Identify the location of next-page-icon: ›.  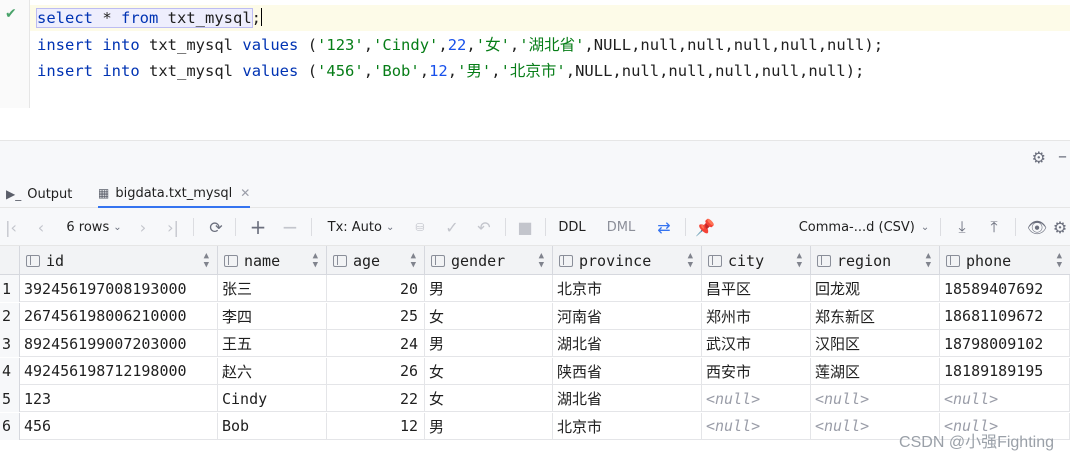
(143, 227).